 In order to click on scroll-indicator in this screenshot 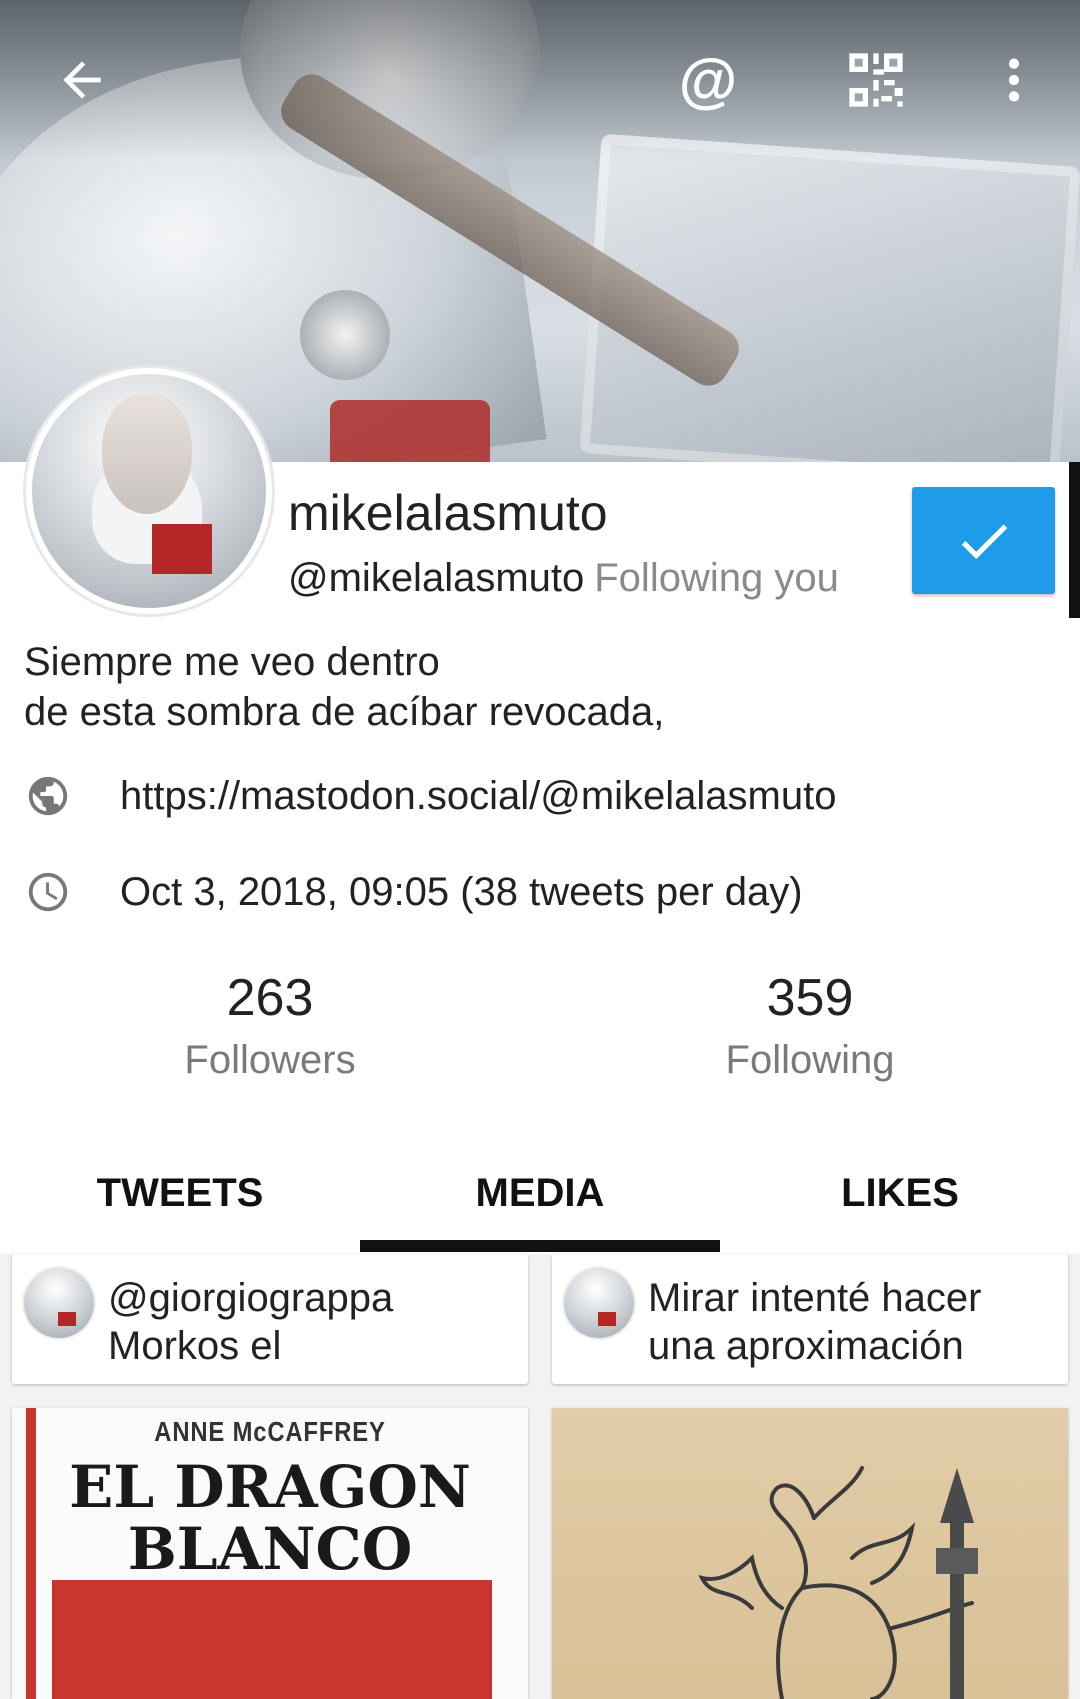, I will do `click(1074, 540)`.